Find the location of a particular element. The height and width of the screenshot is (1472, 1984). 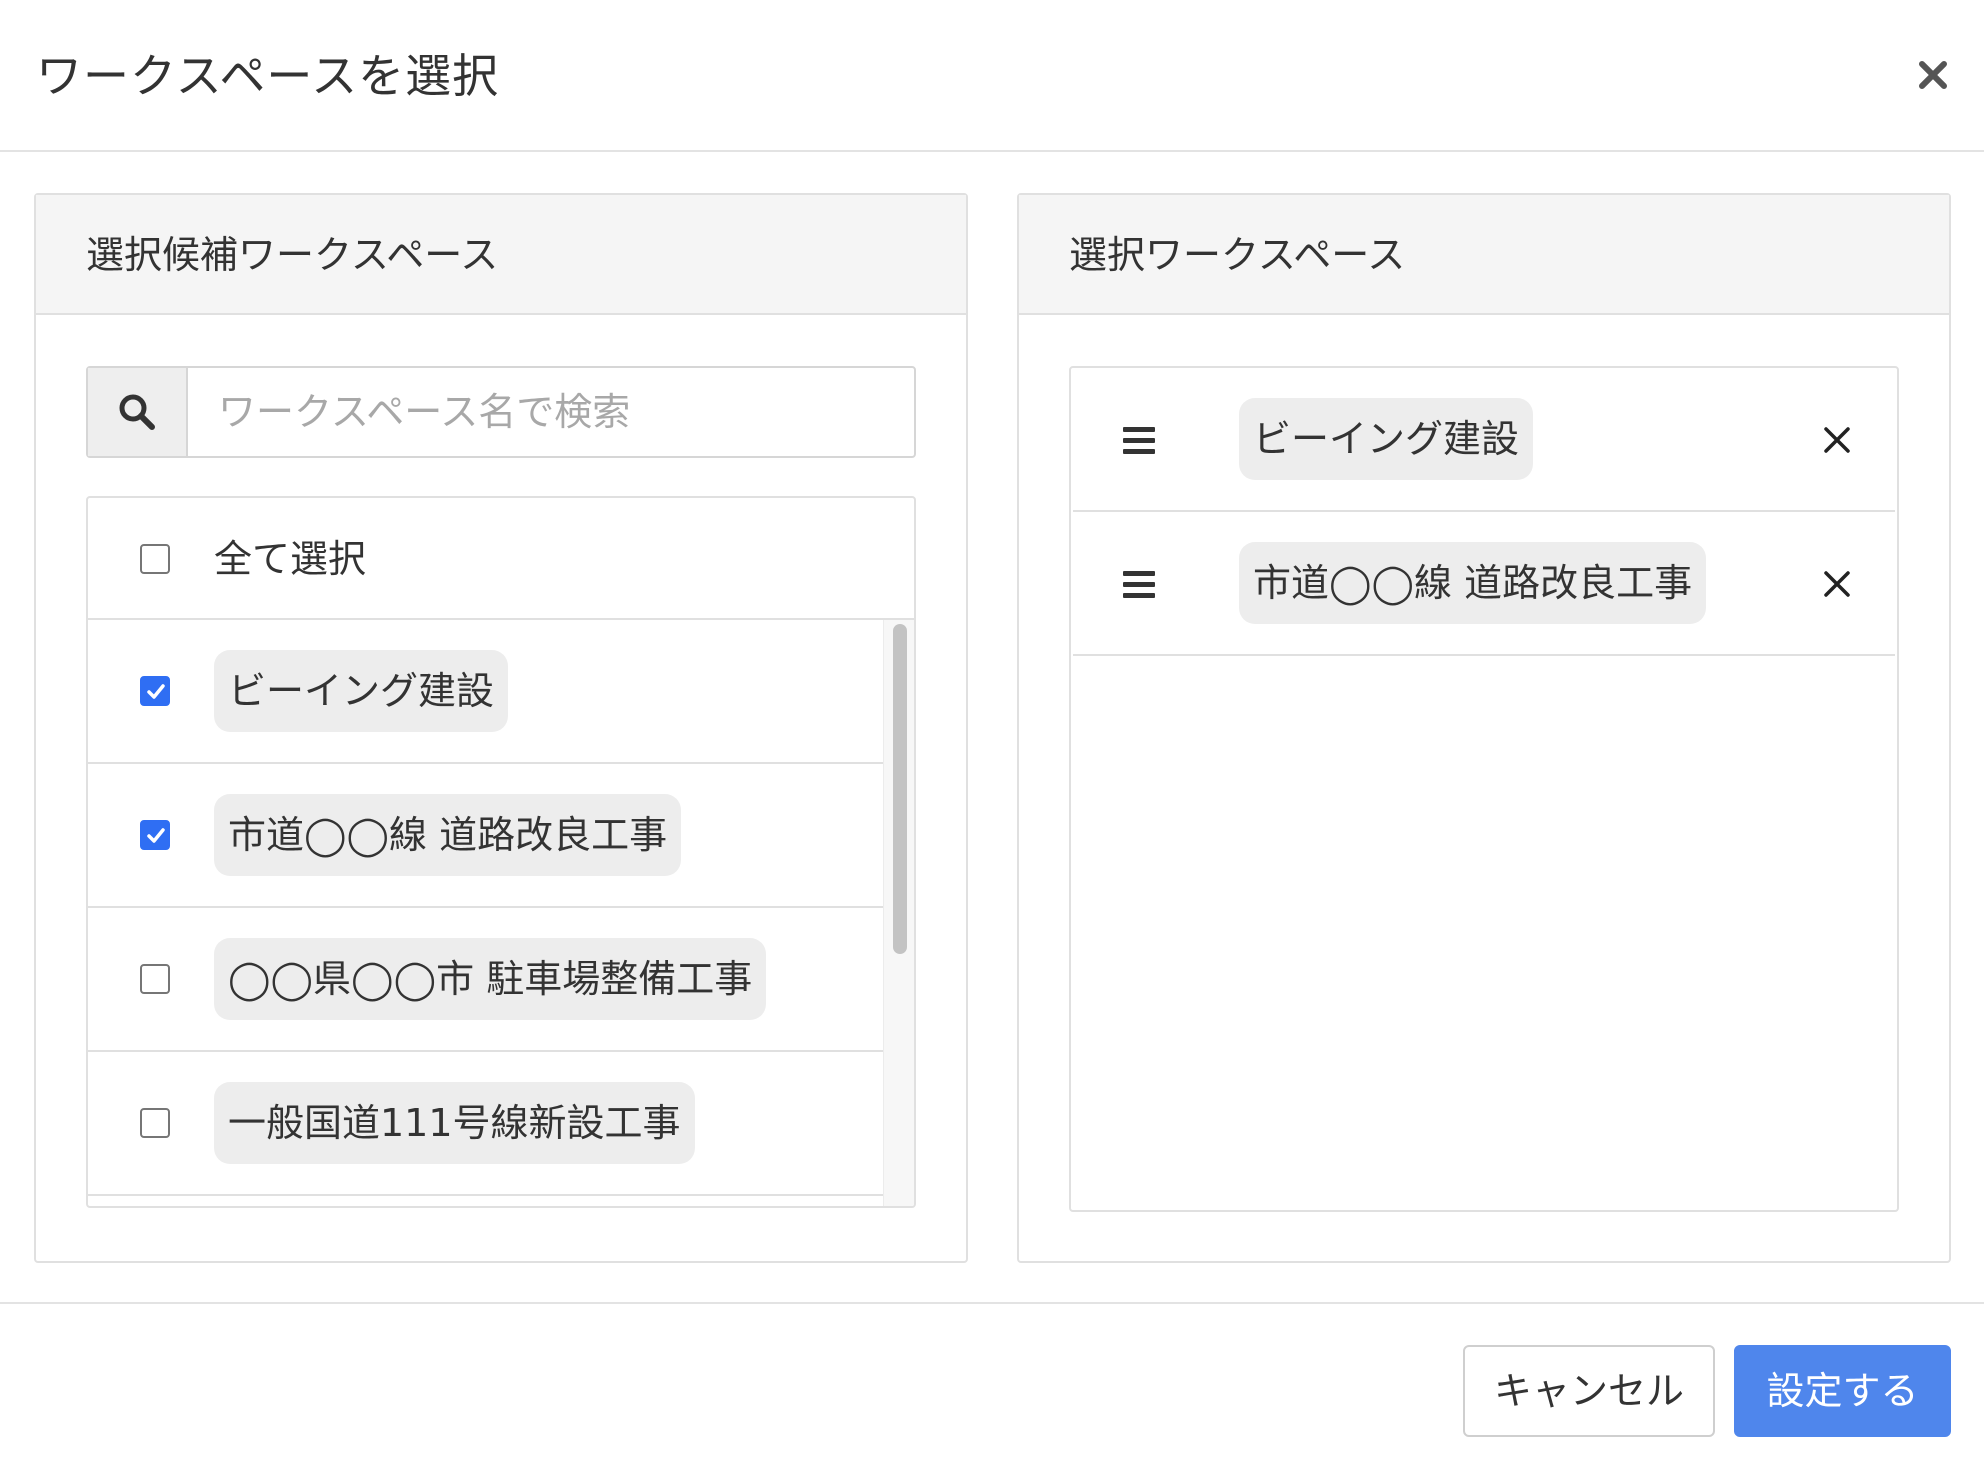

list-item: 一般国道111号線新設工事 is located at coordinates (485, 1124).